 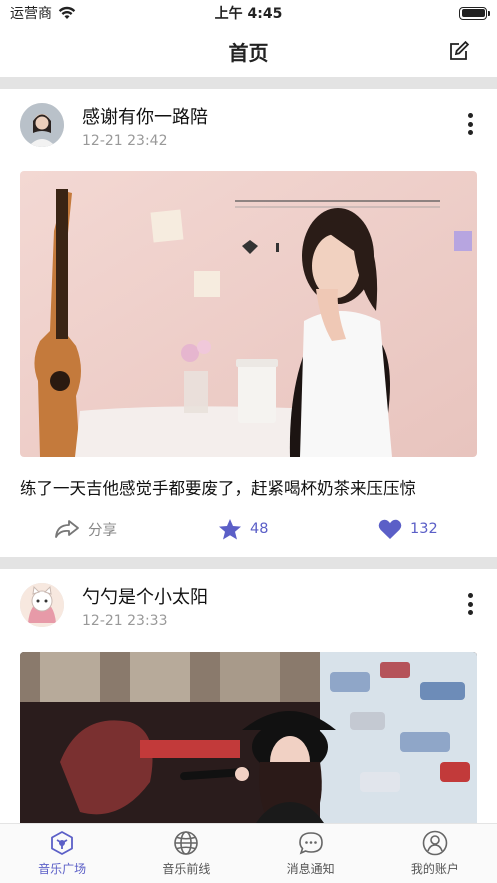 What do you see at coordinates (248, 599) in the screenshot?
I see `post-header: 勺勺是个小太阳 12-21 23:33` at bounding box center [248, 599].